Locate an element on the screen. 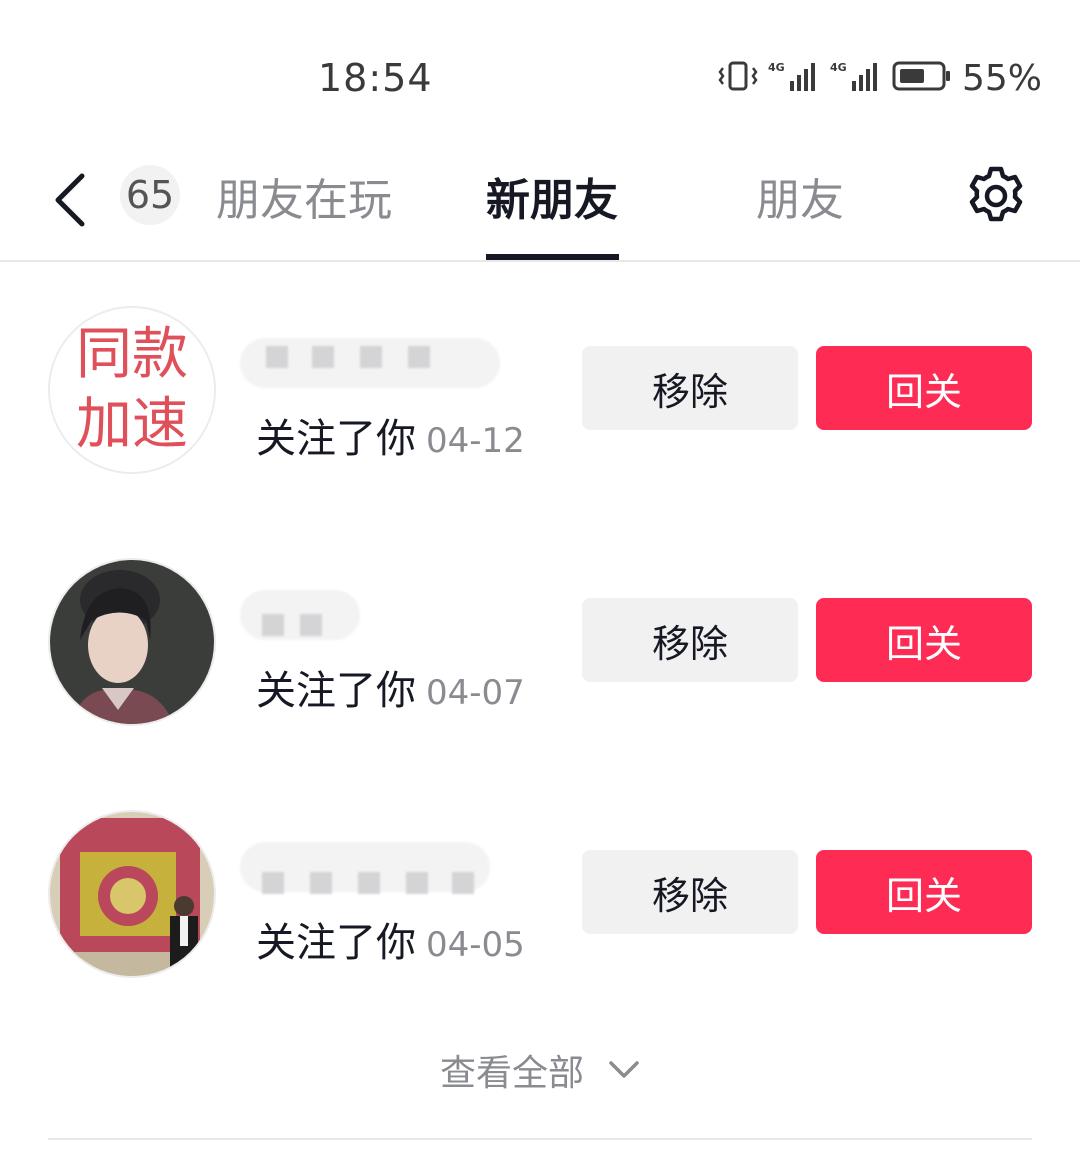 The height and width of the screenshot is (1173, 1080). status-icons: 4G 4G 55% is located at coordinates (880, 78).